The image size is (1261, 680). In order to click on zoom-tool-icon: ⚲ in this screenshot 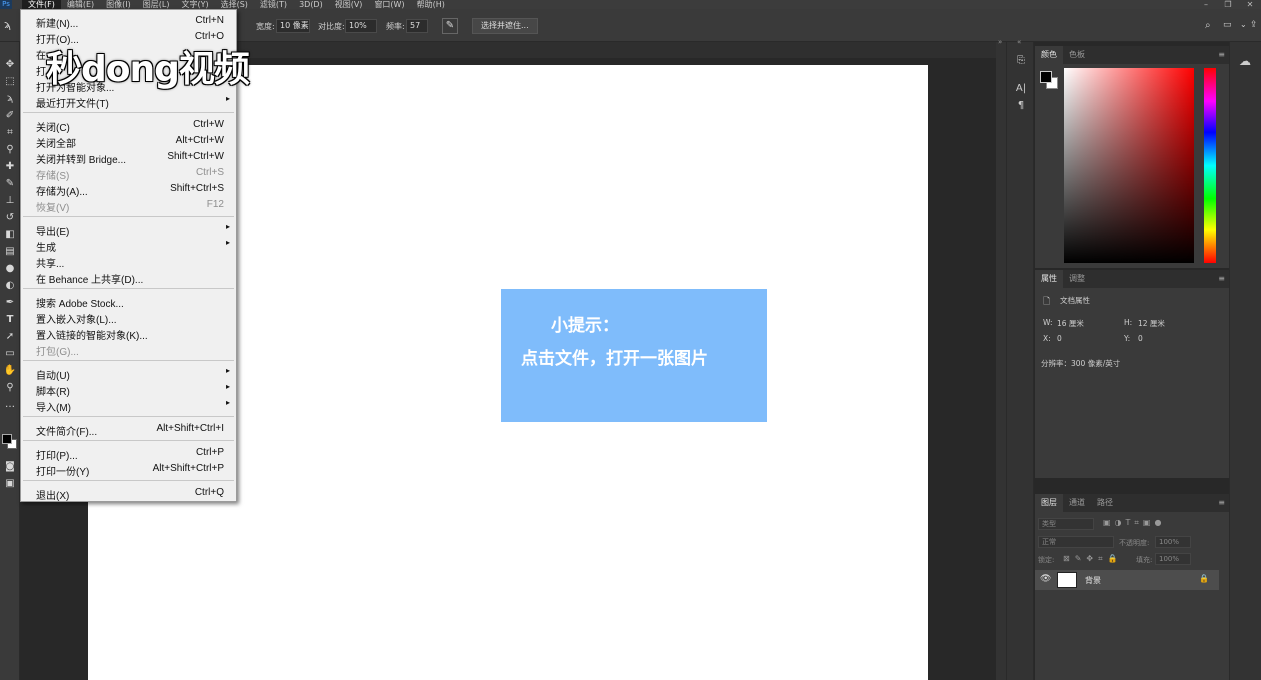, I will do `click(10, 388)`.